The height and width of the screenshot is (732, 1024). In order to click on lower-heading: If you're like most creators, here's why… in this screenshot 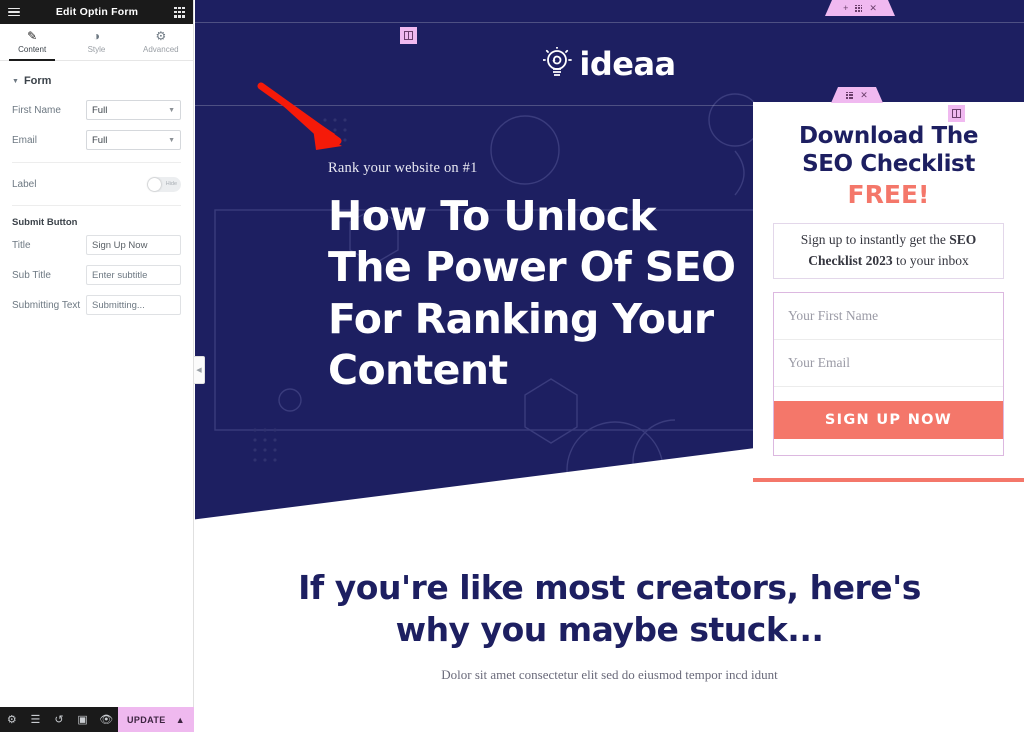, I will do `click(609, 609)`.